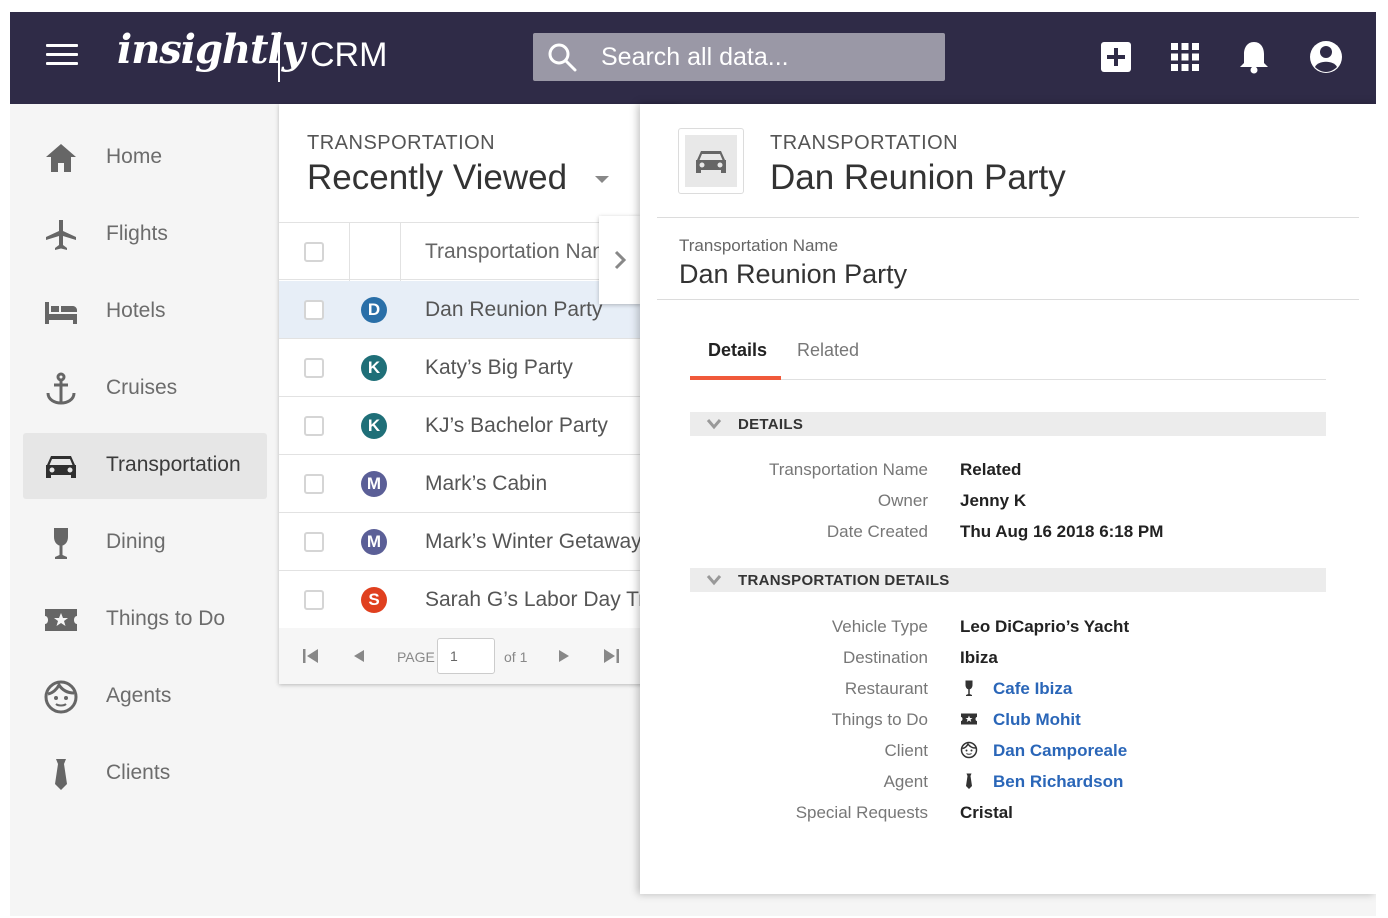 The width and height of the screenshot is (1388, 918). I want to click on page-number-input, so click(466, 656).